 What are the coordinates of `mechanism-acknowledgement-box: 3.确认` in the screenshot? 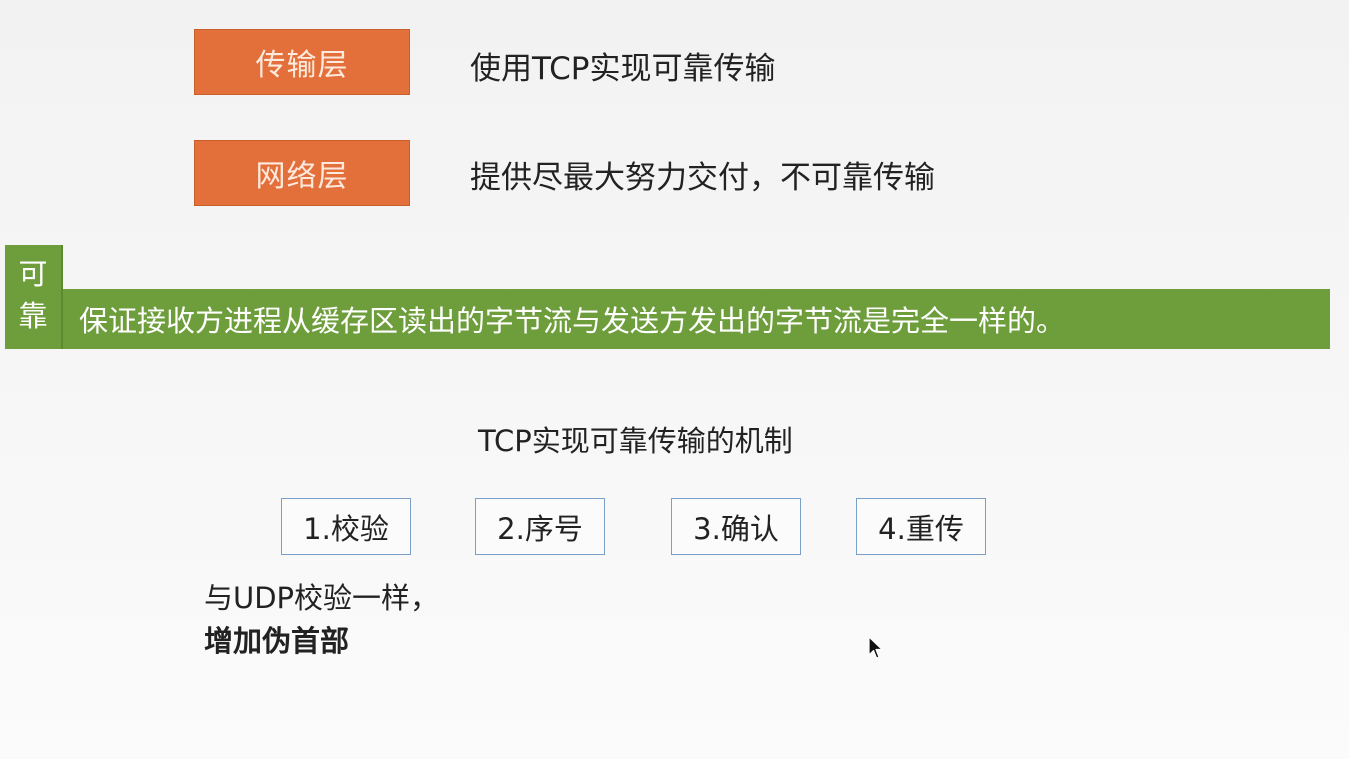 It's located at (736, 526).